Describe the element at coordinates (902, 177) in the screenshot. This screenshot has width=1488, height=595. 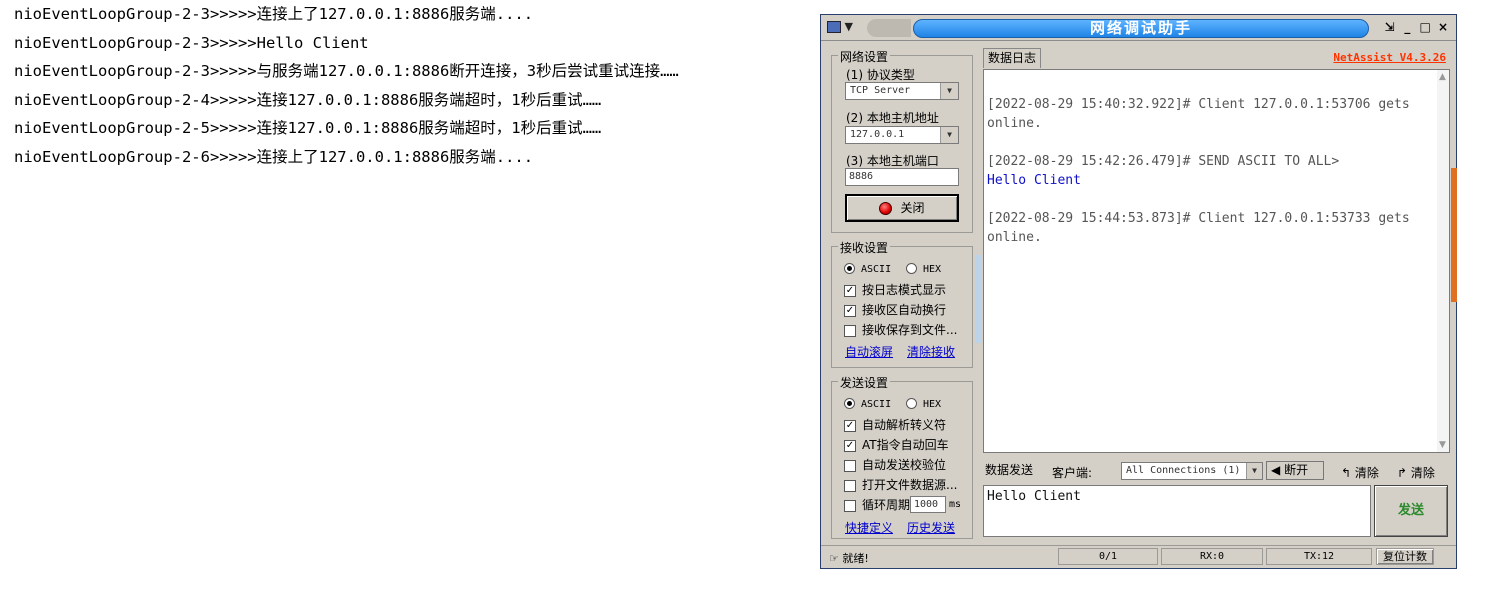
I see `port-input: 8886` at that location.